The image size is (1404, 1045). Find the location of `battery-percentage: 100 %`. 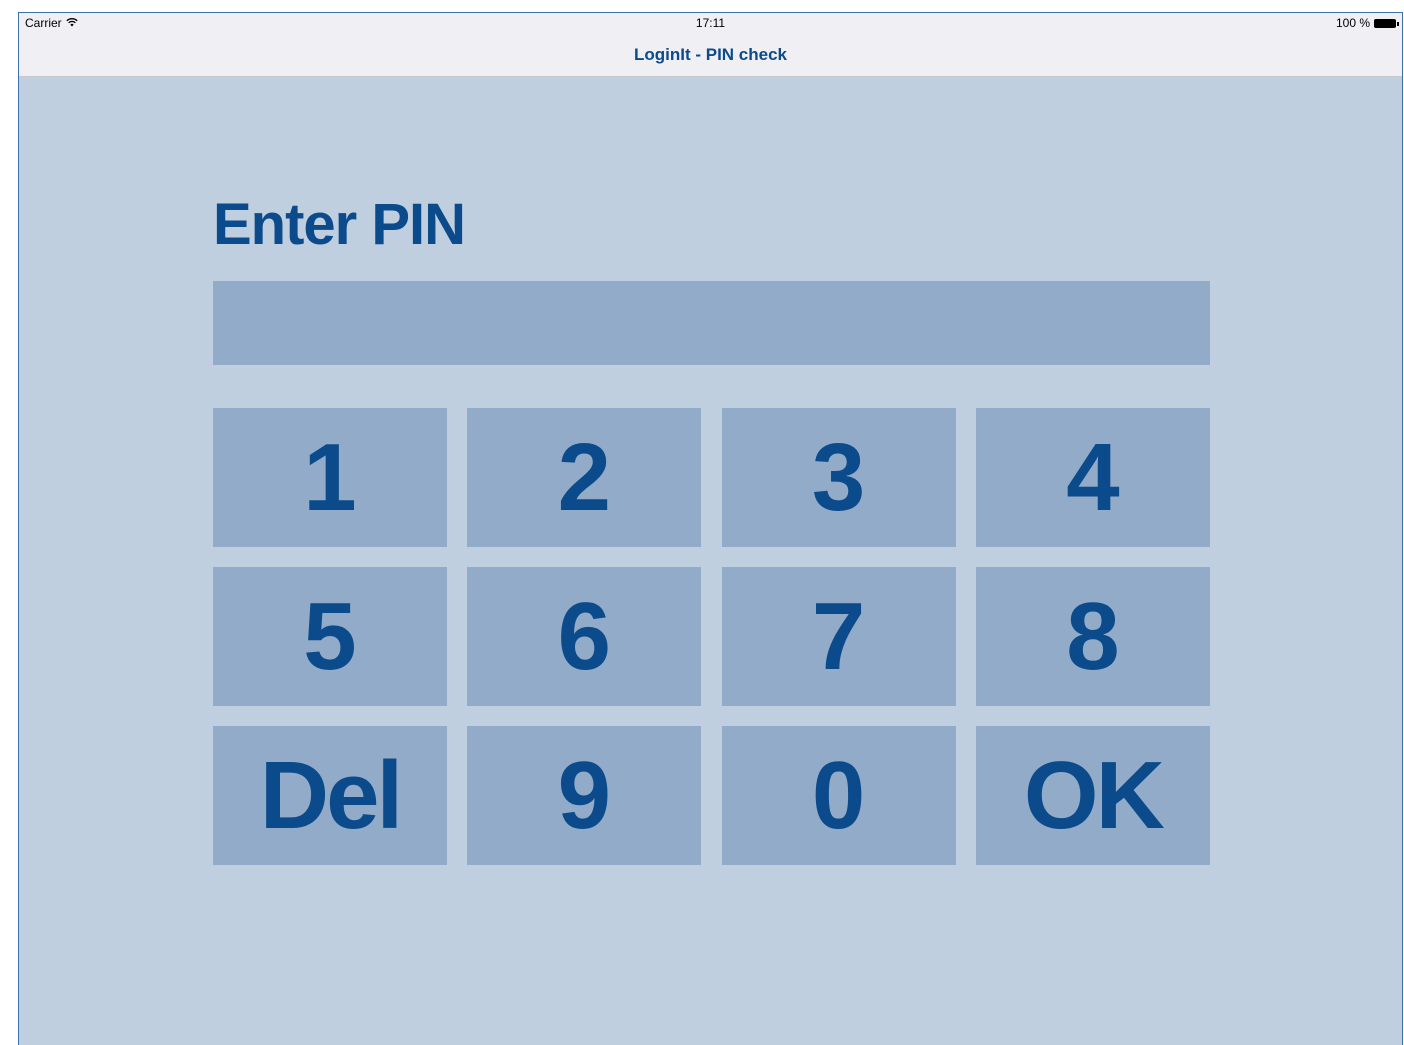

battery-percentage: 100 % is located at coordinates (1352, 23).